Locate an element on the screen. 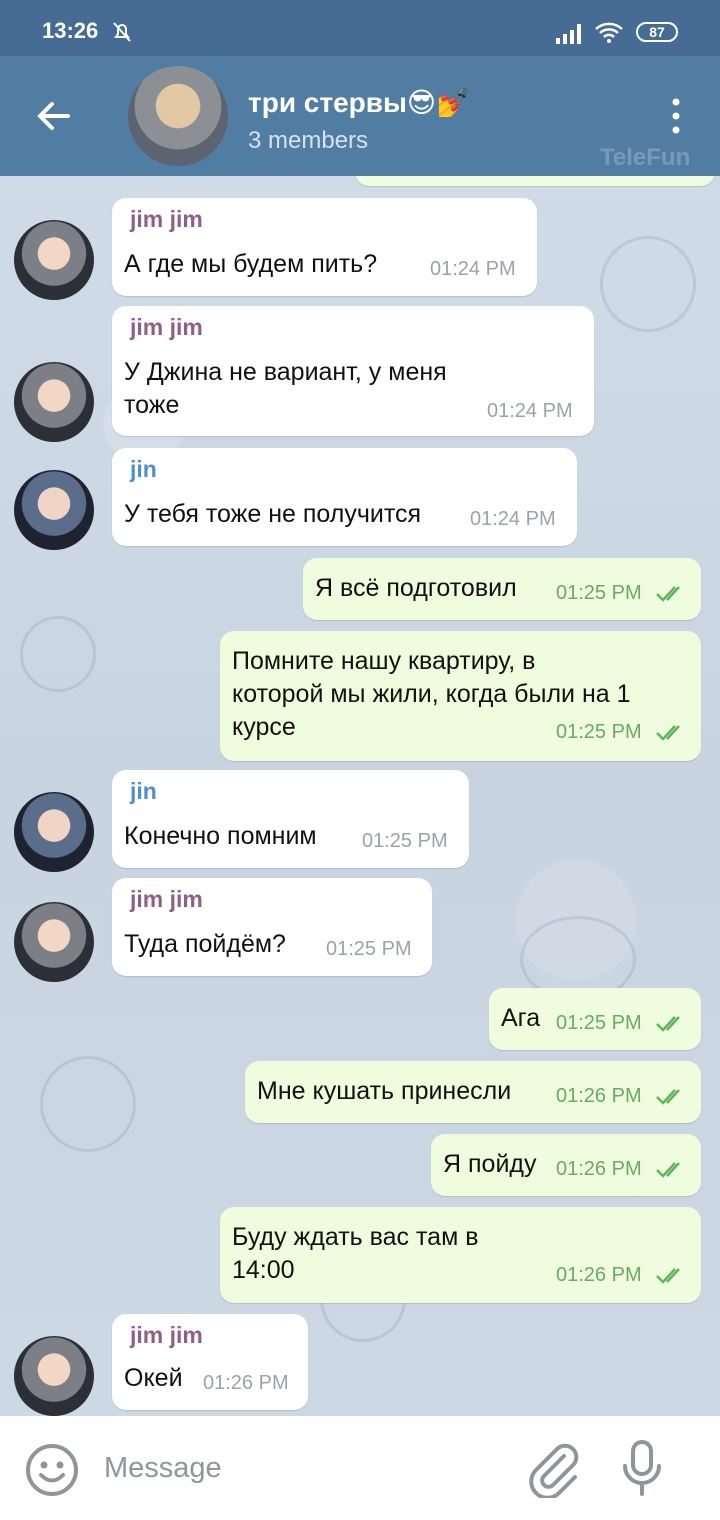  chat-header: три стервы😎💅 3 members TeleFun is located at coordinates (360, 116).